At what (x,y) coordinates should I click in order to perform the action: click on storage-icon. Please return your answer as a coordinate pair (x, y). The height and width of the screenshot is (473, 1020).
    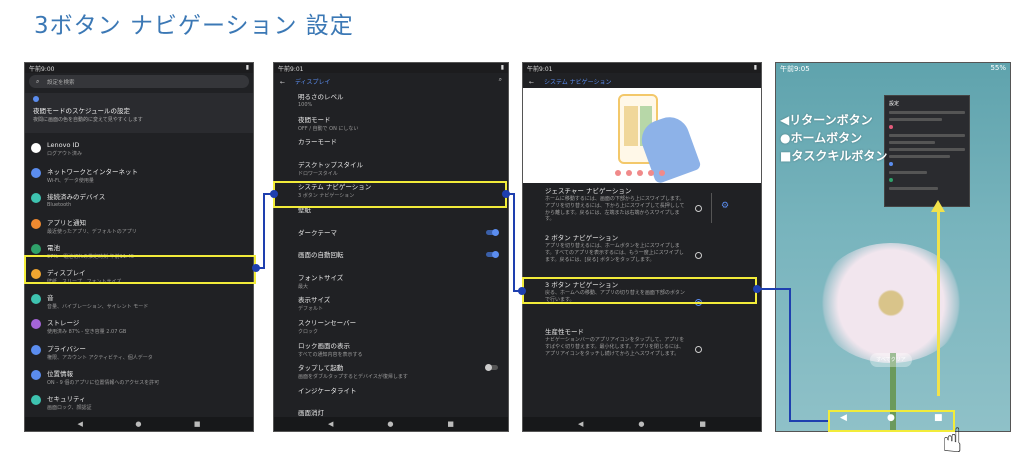
    Looking at the image, I should click on (36, 324).